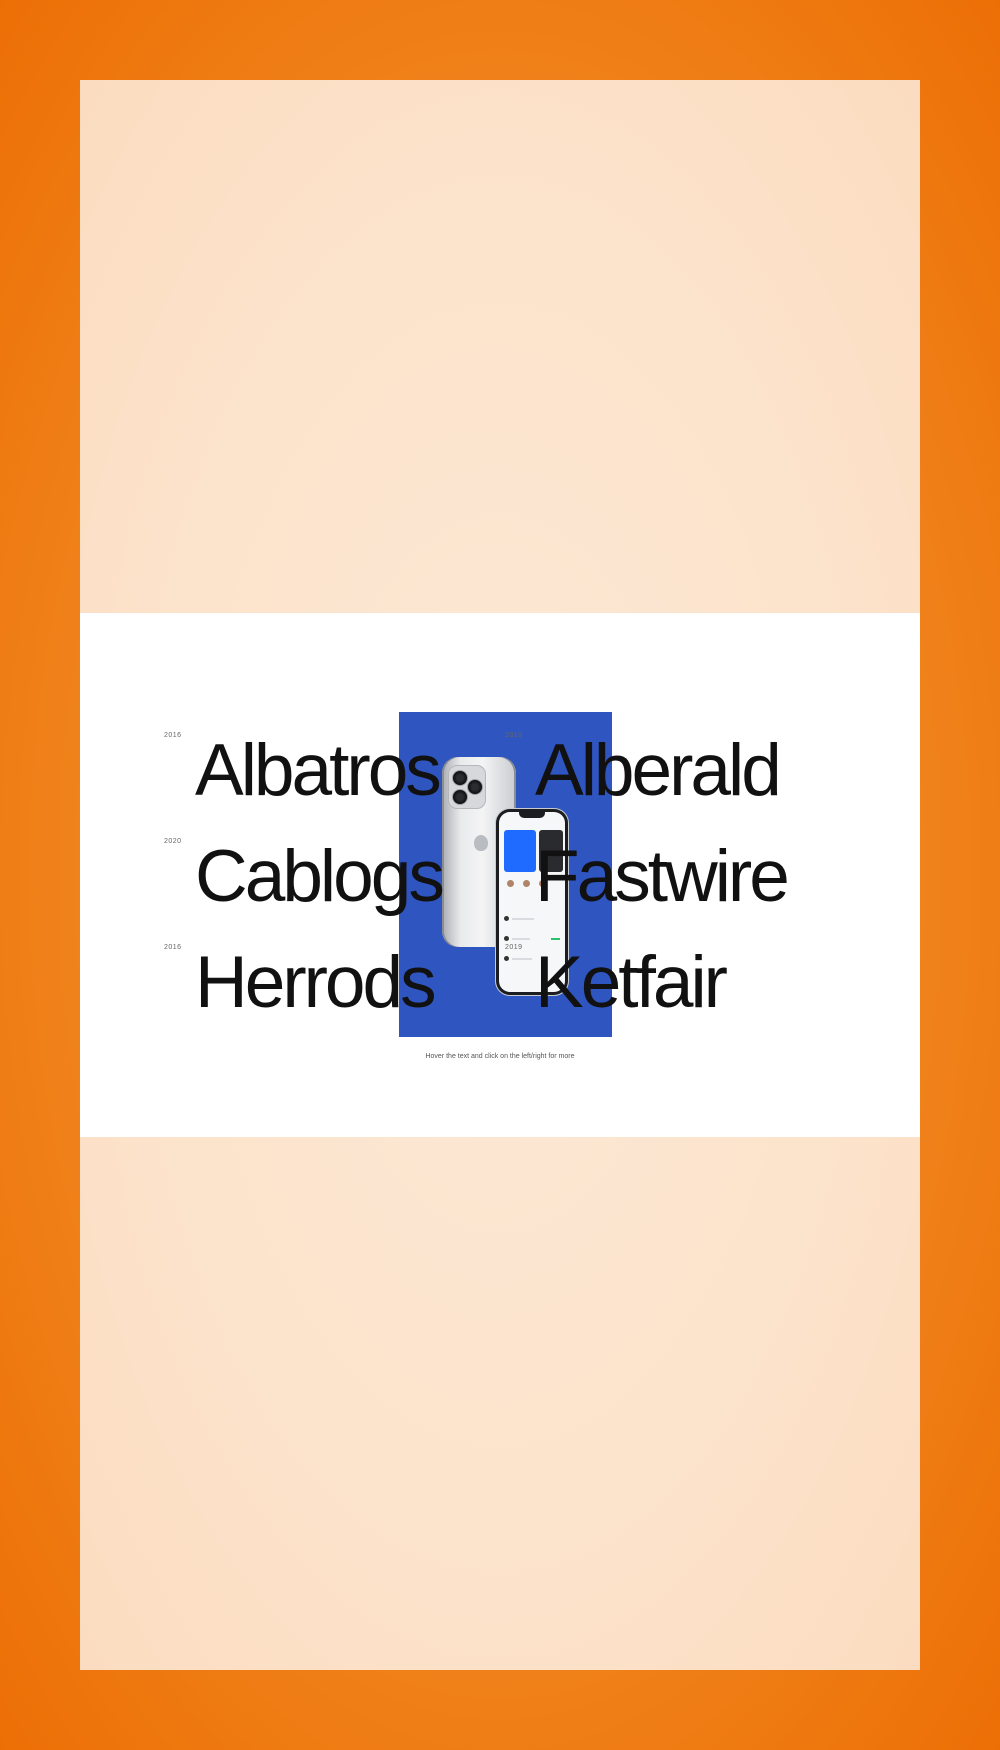 This screenshot has width=1000, height=1750. What do you see at coordinates (318, 770) in the screenshot?
I see `project-link-albatros: Albatros` at bounding box center [318, 770].